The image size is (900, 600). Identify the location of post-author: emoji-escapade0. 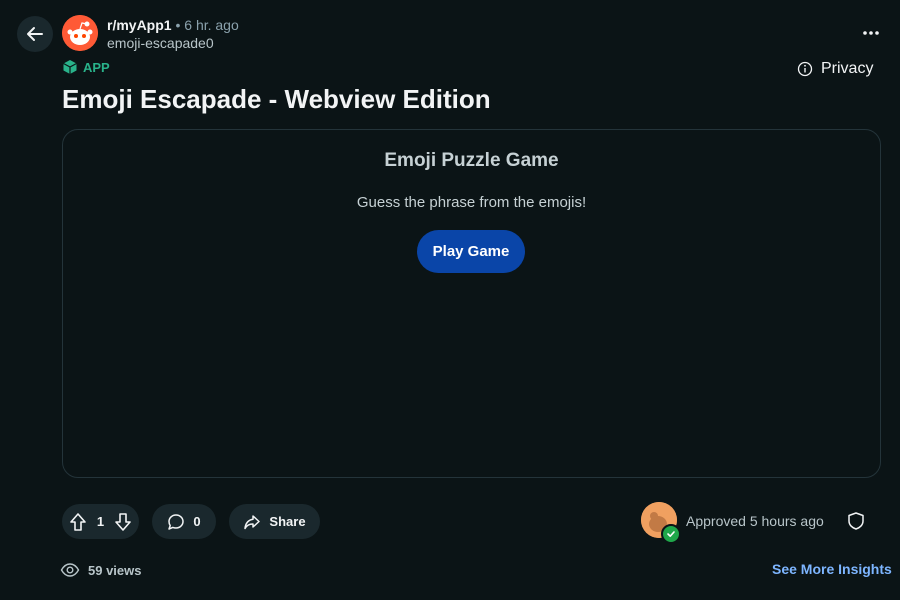
(160, 43).